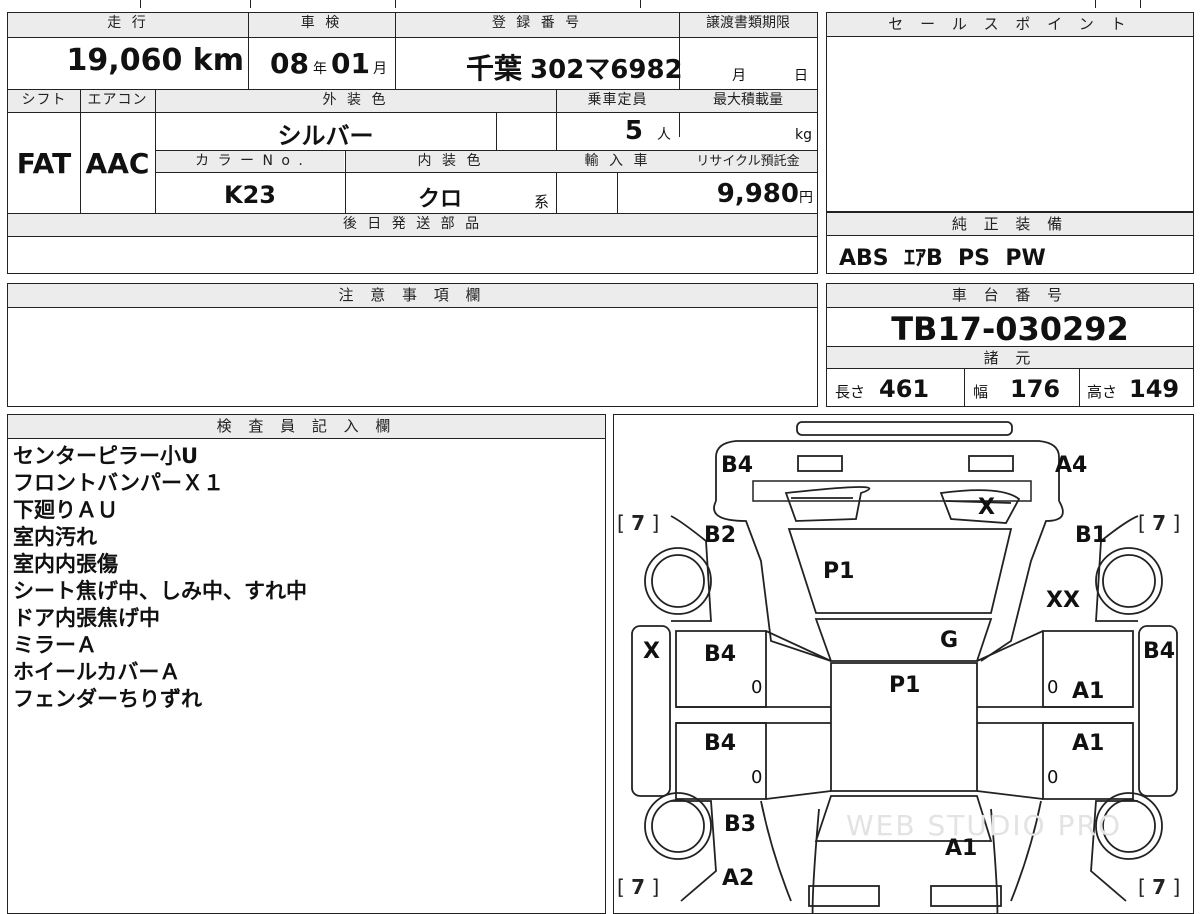  What do you see at coordinates (740, 824) in the screenshot?
I see `mark-left-front-fender: B3` at bounding box center [740, 824].